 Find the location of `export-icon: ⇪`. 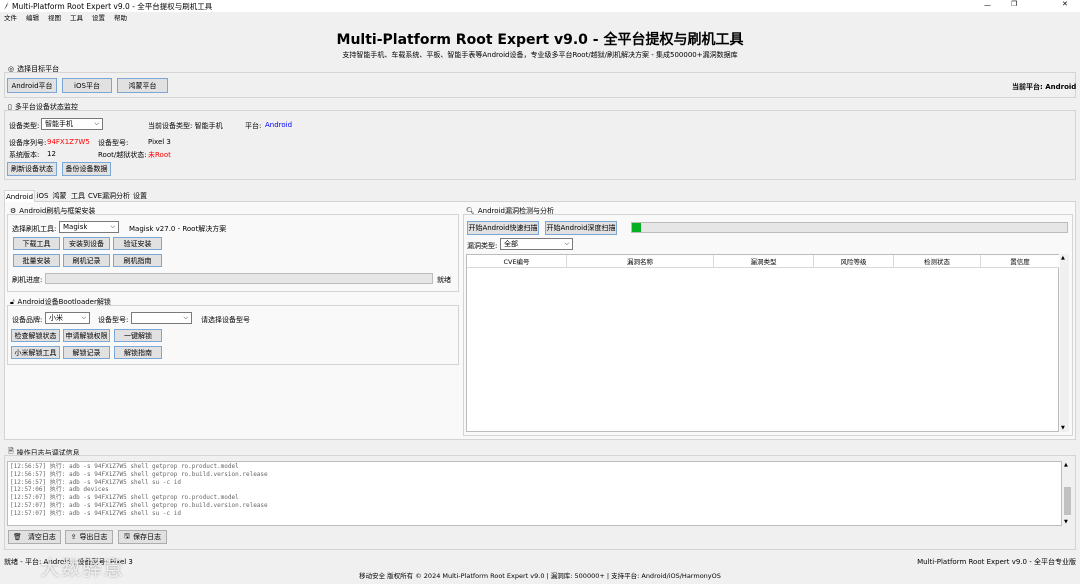

export-icon: ⇪ is located at coordinates (73, 537).